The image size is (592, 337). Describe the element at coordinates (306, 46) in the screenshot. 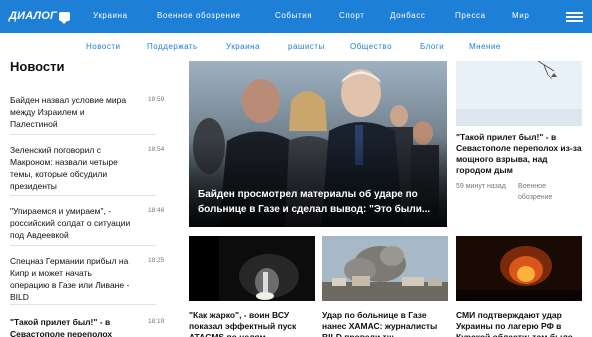

I see `subnav-rashists: рашисты` at that location.